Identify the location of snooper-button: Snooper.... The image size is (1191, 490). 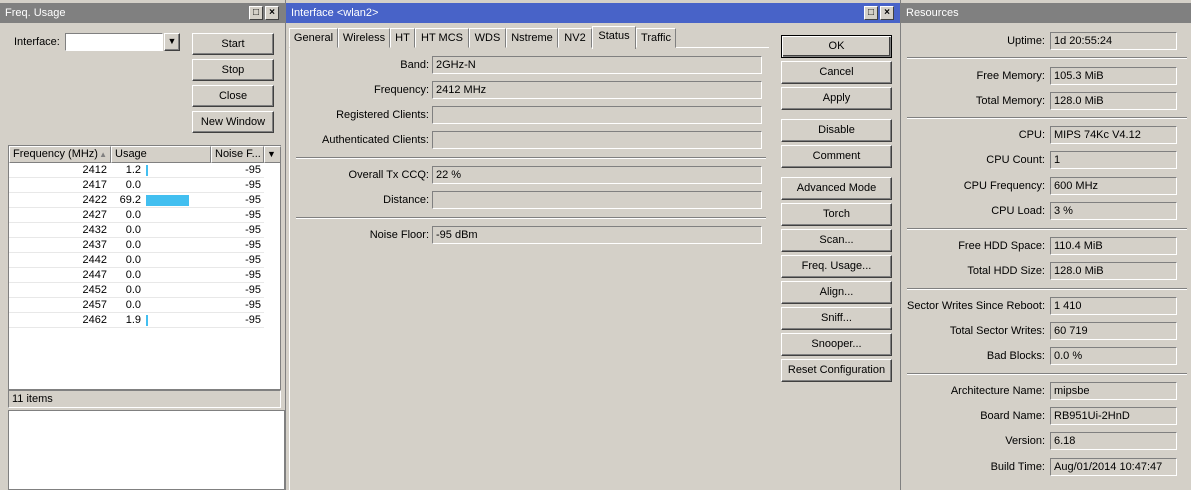
(836, 344).